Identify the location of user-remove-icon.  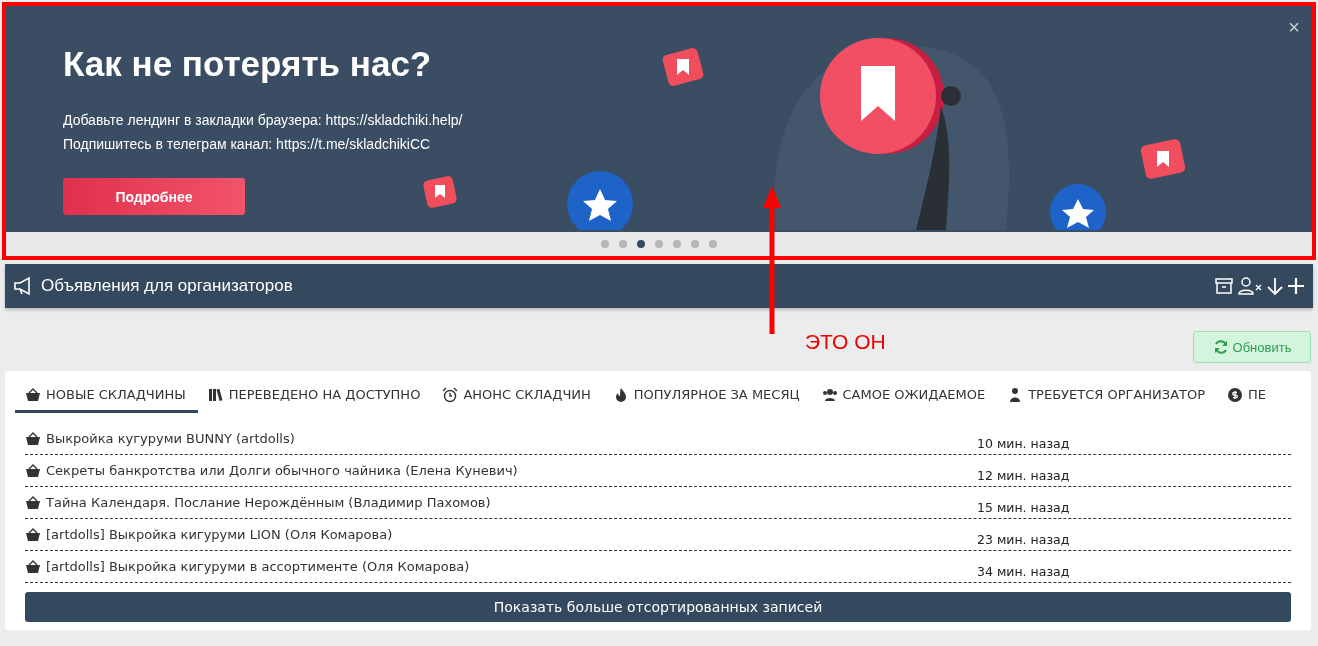
(1250, 286).